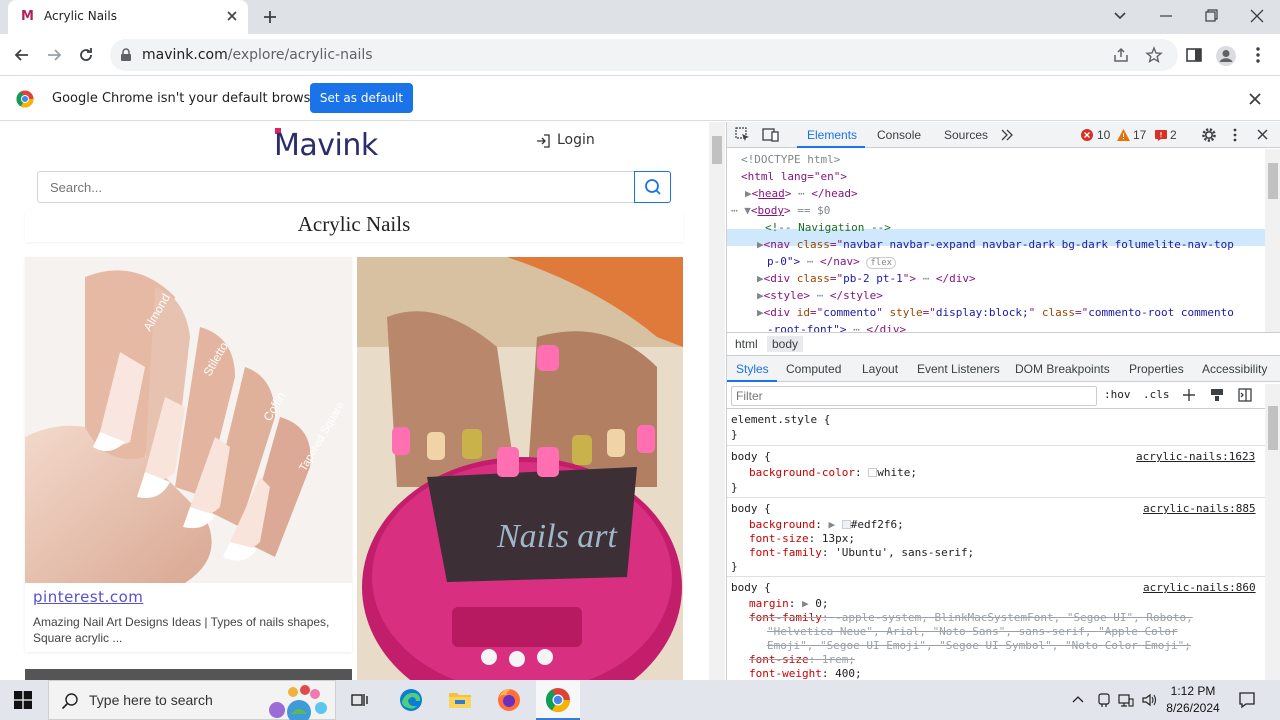 The width and height of the screenshot is (1280, 720). Describe the element at coordinates (1272, 532) in the screenshot. I see `styles-scrollbar` at that location.